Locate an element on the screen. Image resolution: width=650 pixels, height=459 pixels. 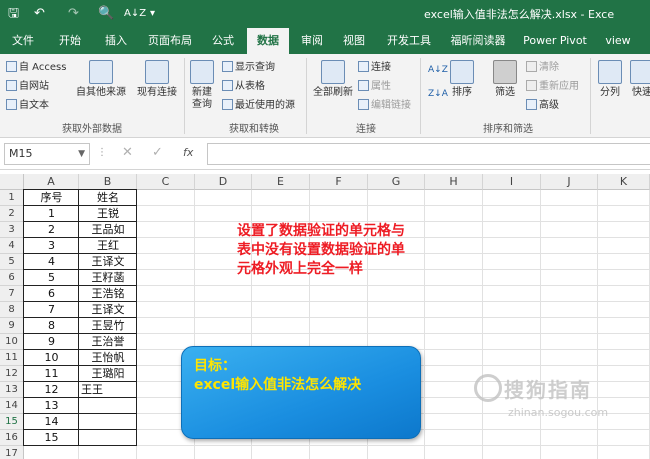
tab-power-pivot: Power Pivot is located at coordinates (555, 41).